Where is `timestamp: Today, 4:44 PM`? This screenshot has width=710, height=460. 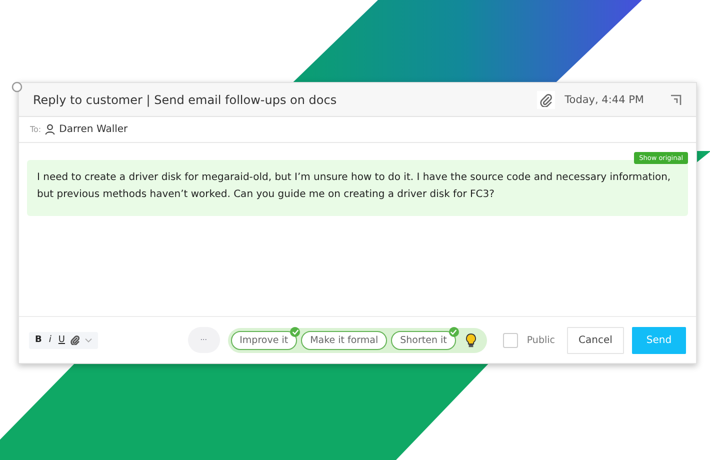 timestamp: Today, 4:44 PM is located at coordinates (604, 100).